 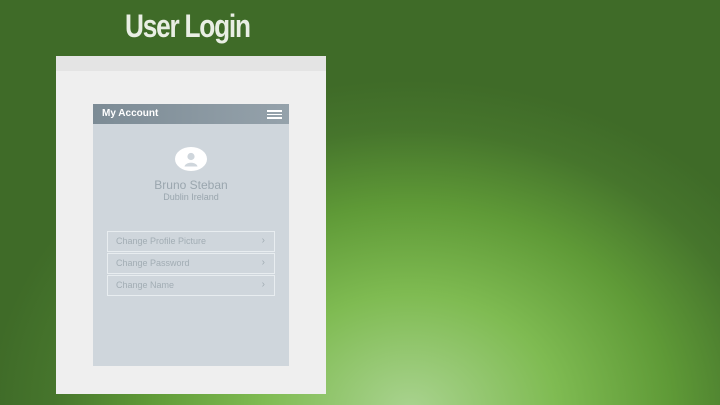 I want to click on menu-item-label: Change Password, so click(x=153, y=263).